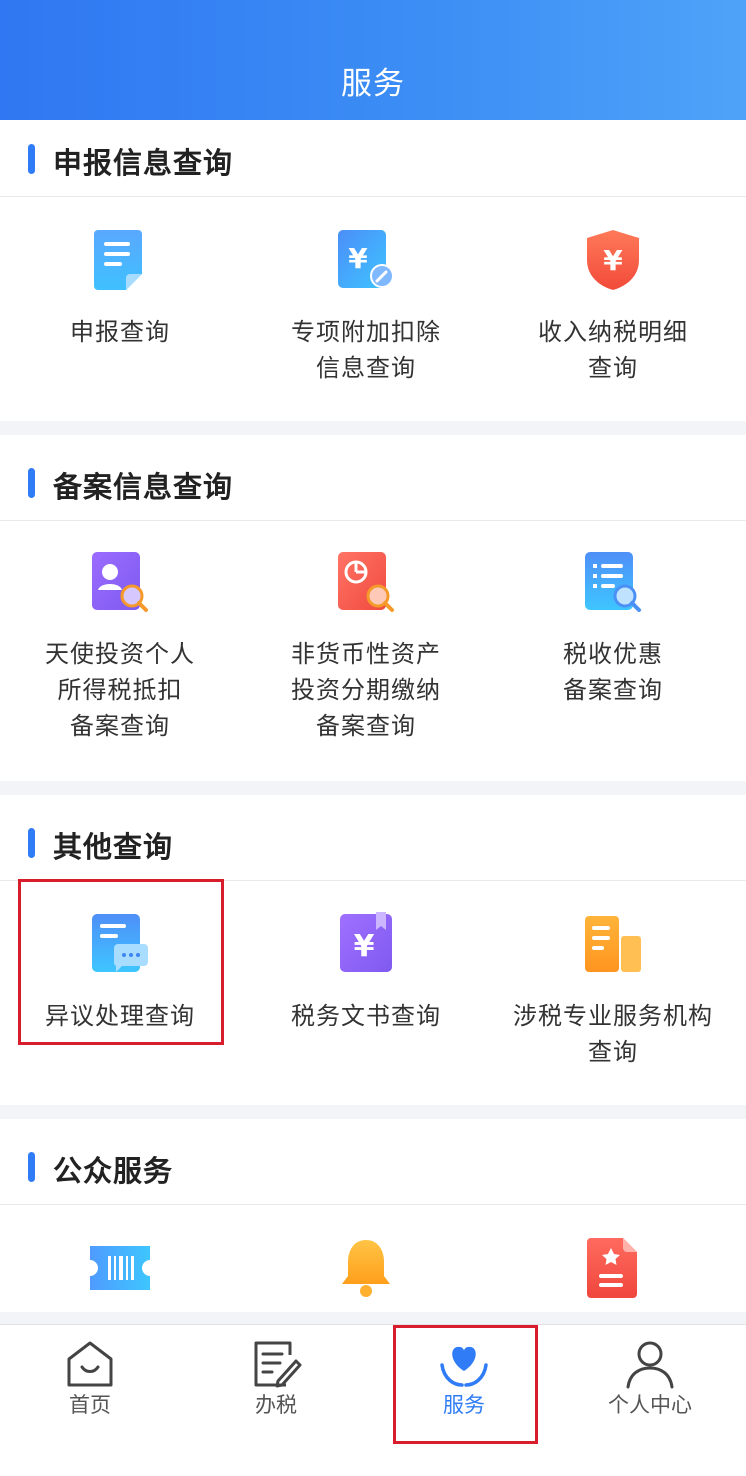 Image resolution: width=746 pixels, height=1476 pixels. I want to click on tile-public-service-ticket, so click(120, 1276).